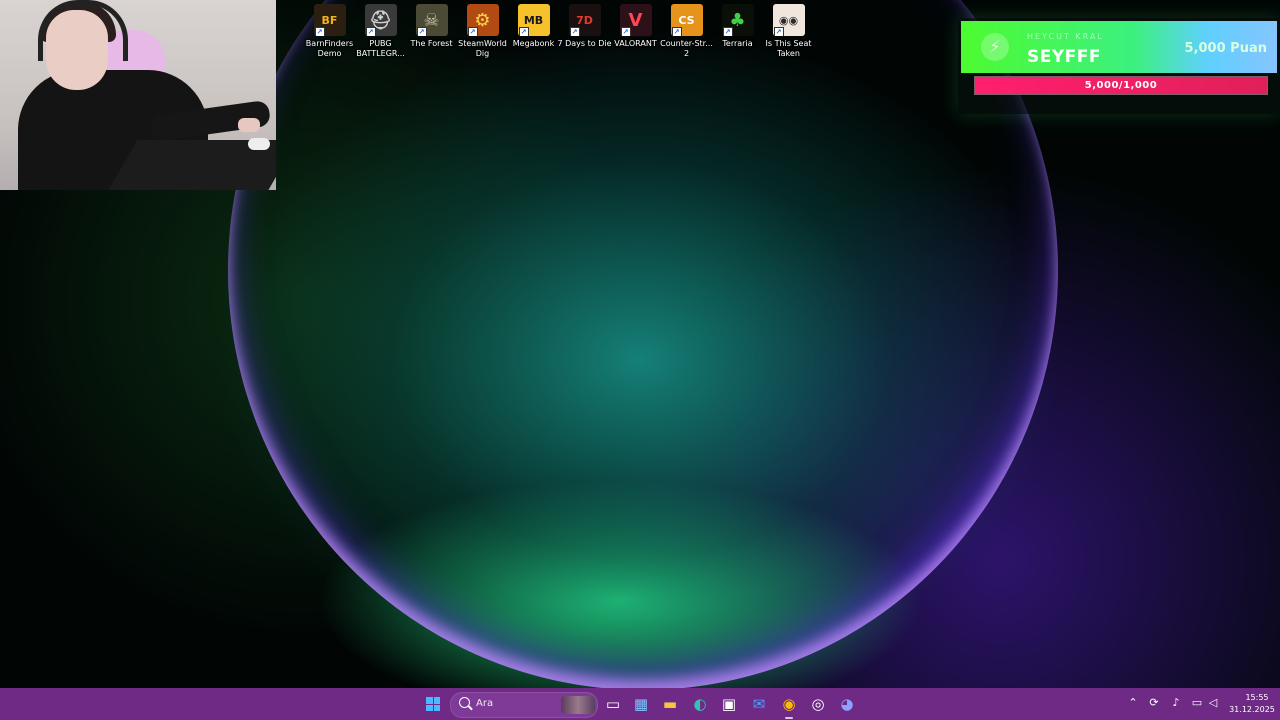 The image size is (1280, 720). I want to click on the-forest-icon: ☠ ↗, so click(431, 20).